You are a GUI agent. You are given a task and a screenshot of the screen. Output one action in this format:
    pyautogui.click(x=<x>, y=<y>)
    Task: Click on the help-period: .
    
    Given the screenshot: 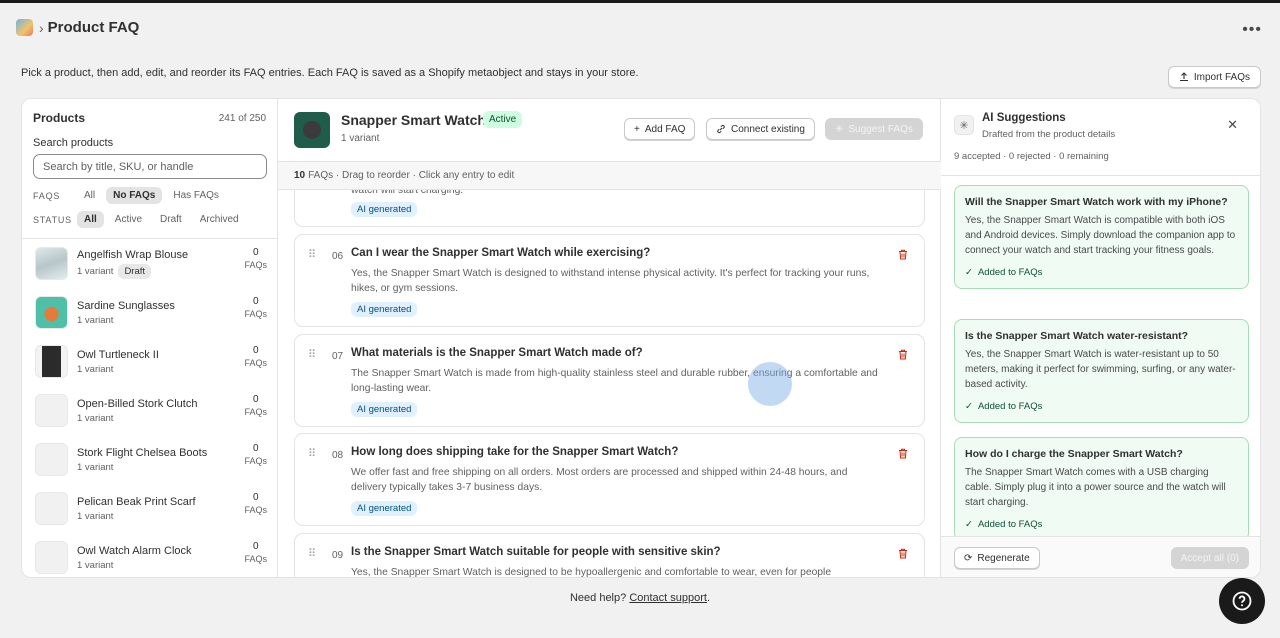 What is the action you would take?
    pyautogui.click(x=708, y=598)
    